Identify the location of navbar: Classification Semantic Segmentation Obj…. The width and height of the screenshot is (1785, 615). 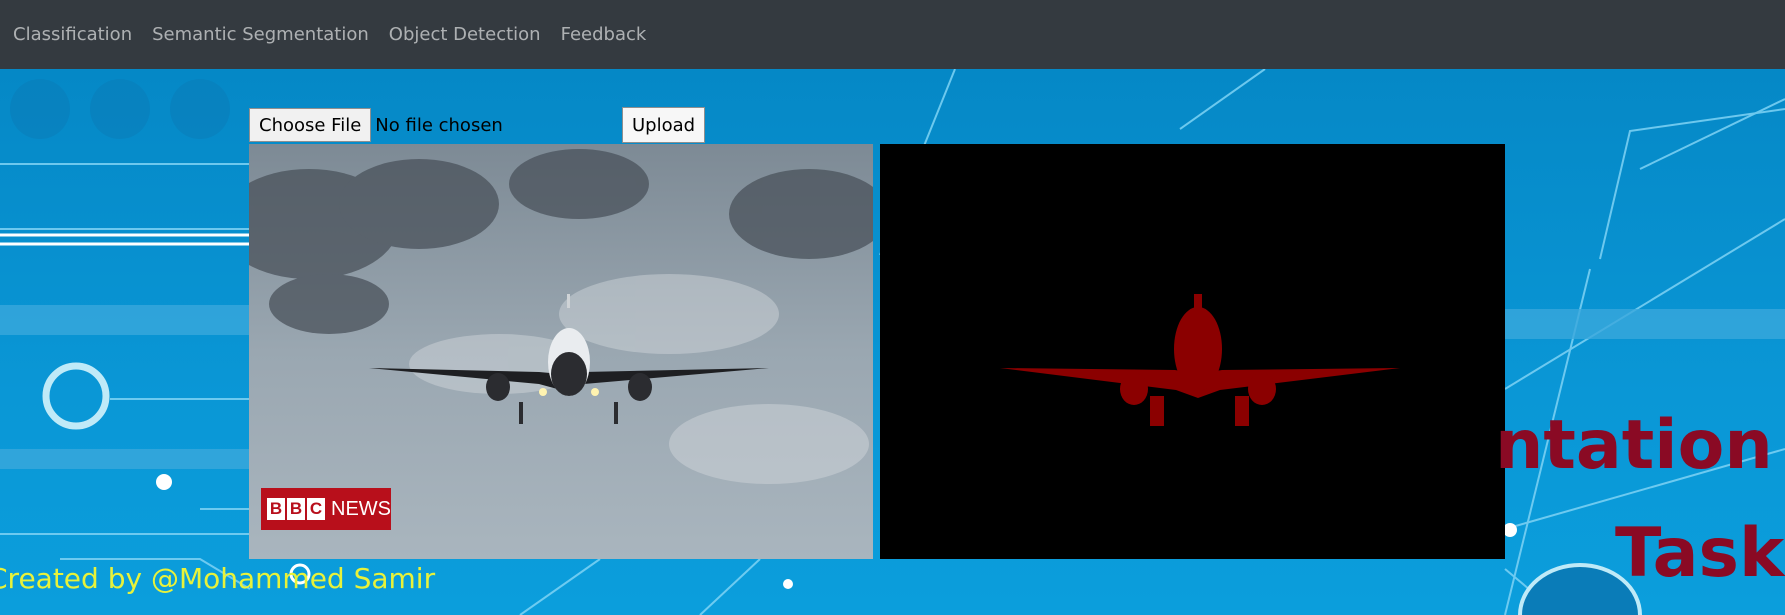
(892, 34).